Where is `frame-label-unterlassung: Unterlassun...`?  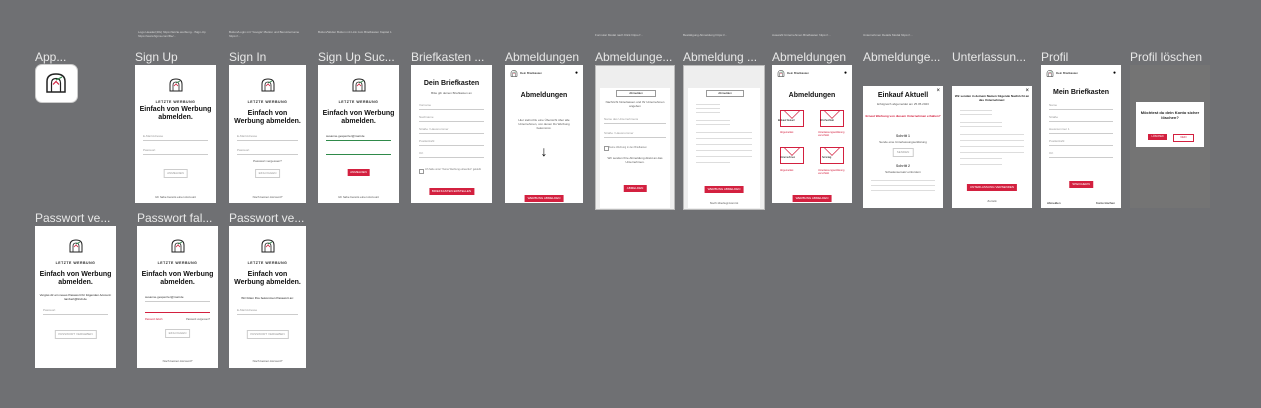 frame-label-unterlassung: Unterlassun... is located at coordinates (989, 57).